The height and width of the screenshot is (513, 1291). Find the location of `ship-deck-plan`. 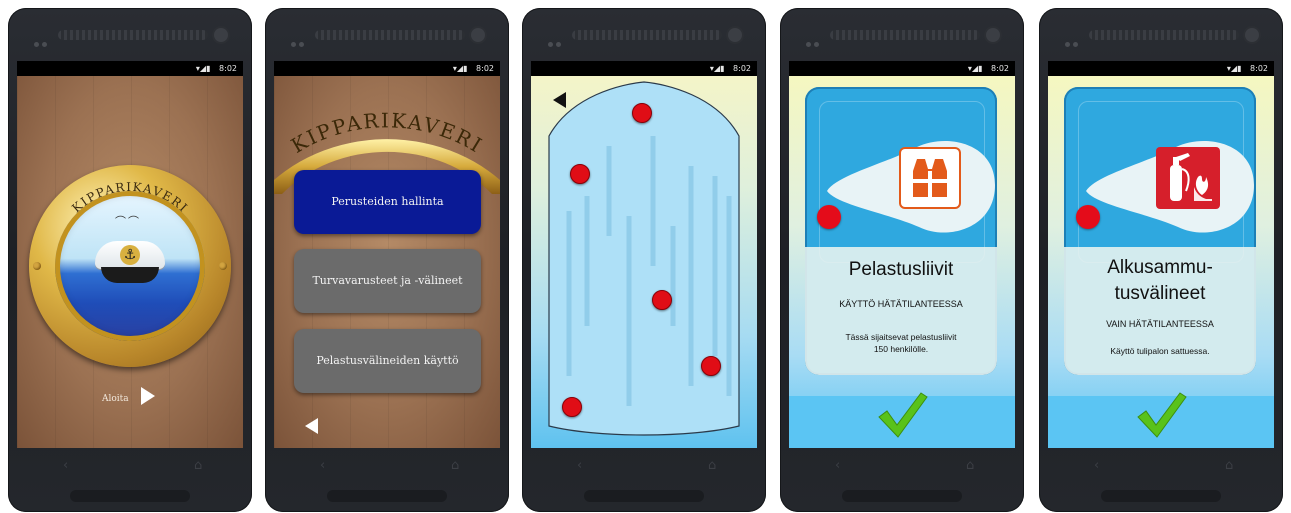

ship-deck-plan is located at coordinates (644, 258).